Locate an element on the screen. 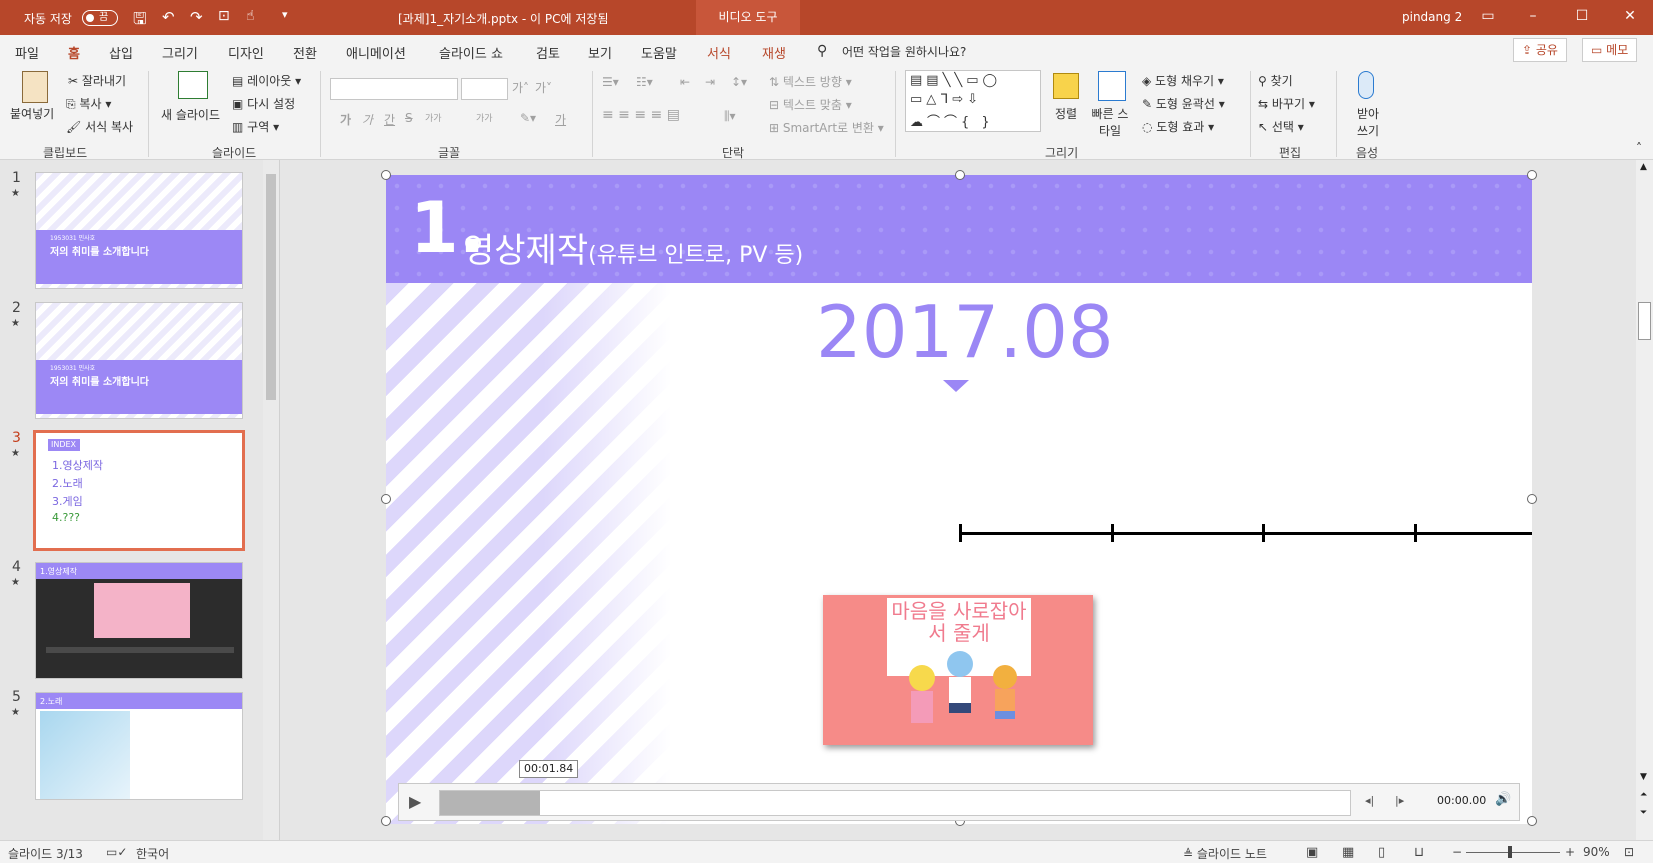 This screenshot has height=863, width=1653. slideshow-view-icon: ⊔ is located at coordinates (1419, 852).